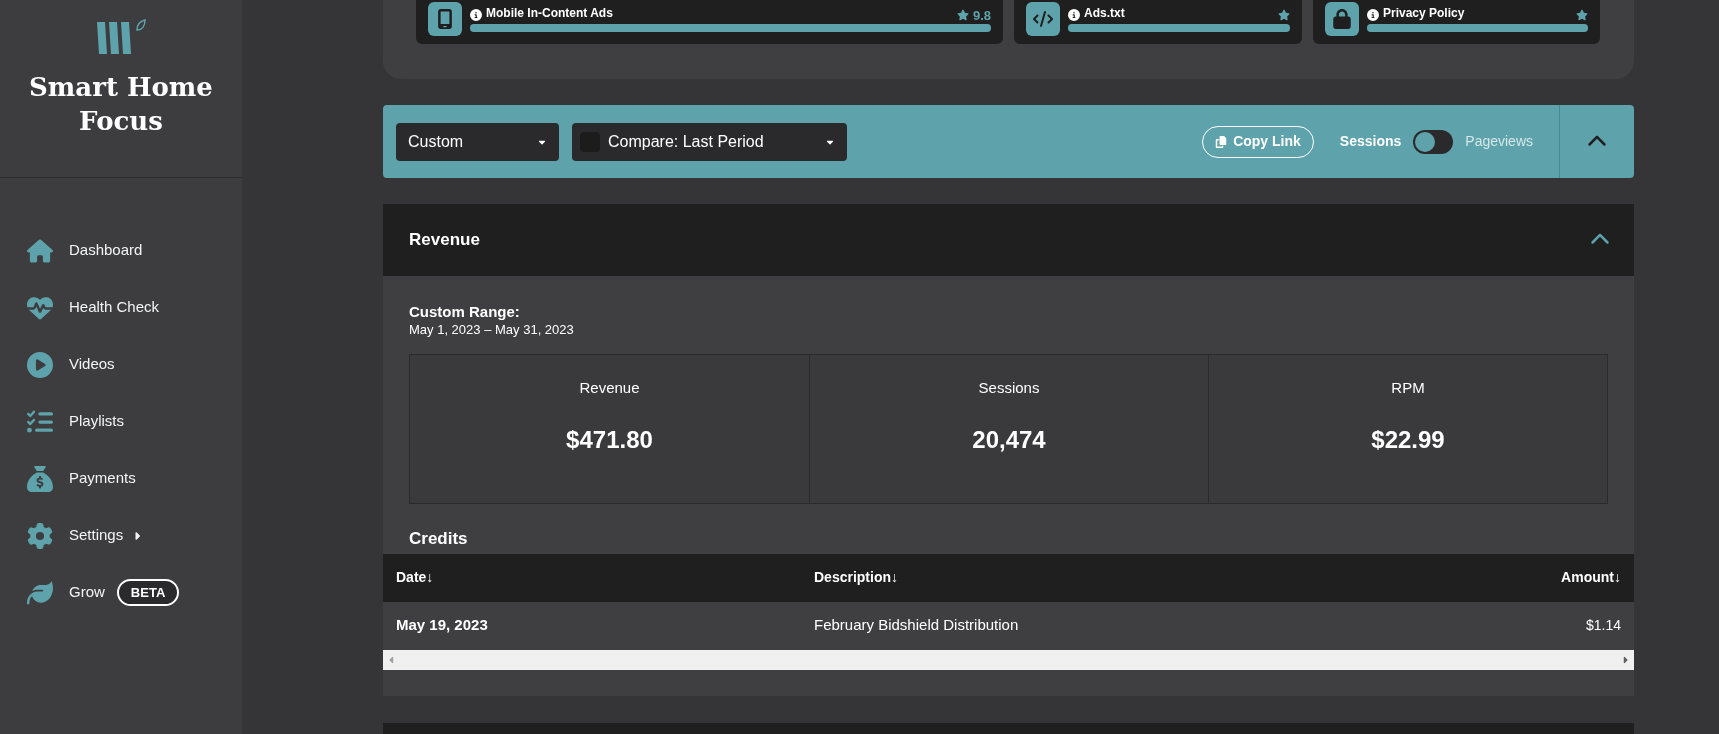 The width and height of the screenshot is (1719, 734). What do you see at coordinates (444, 240) in the screenshot?
I see `section-title: Revenue` at bounding box center [444, 240].